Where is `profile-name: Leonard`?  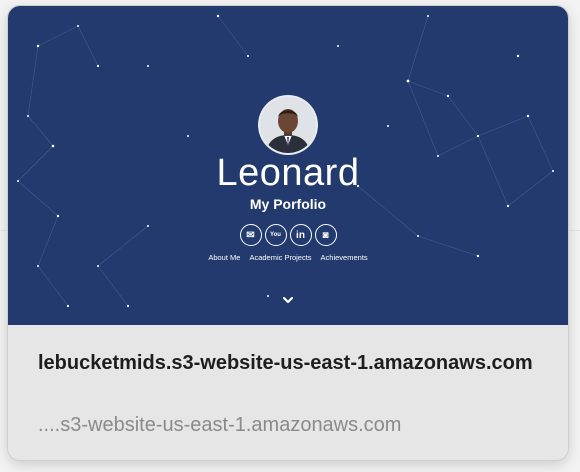 profile-name: Leonard is located at coordinates (288, 173).